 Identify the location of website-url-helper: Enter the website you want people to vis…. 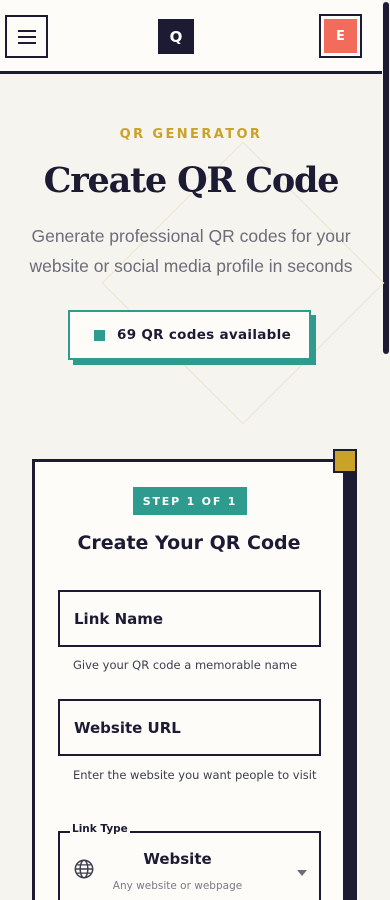
(195, 775).